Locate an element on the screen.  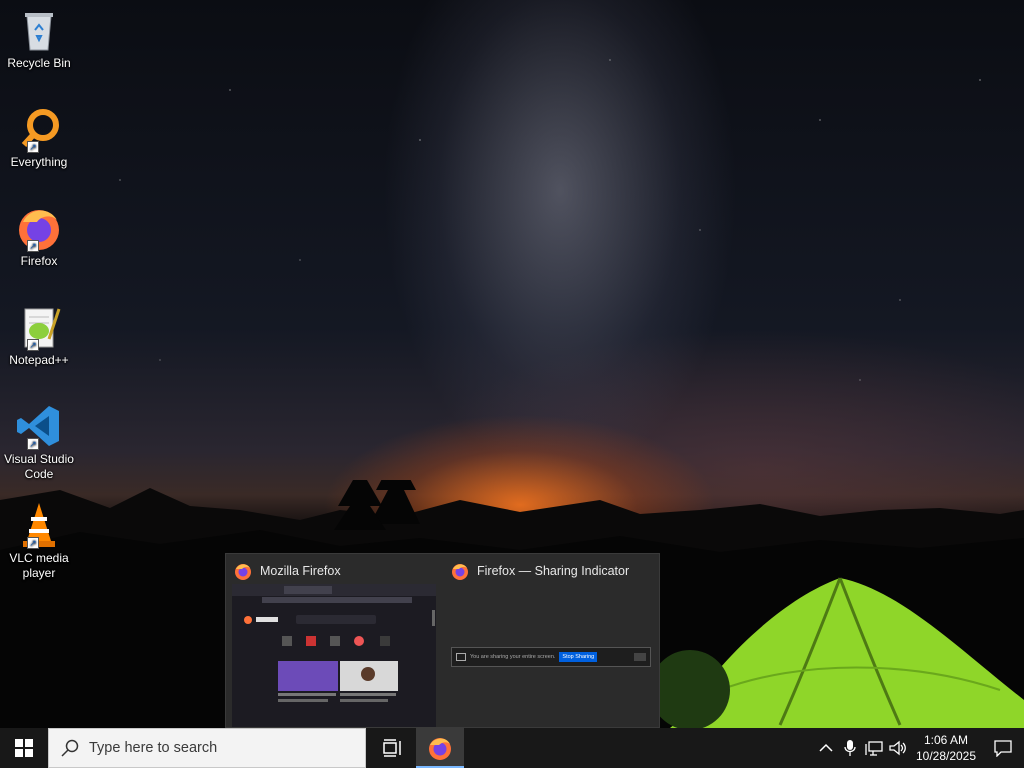
microphone-tray-button is located at coordinates (850, 748).